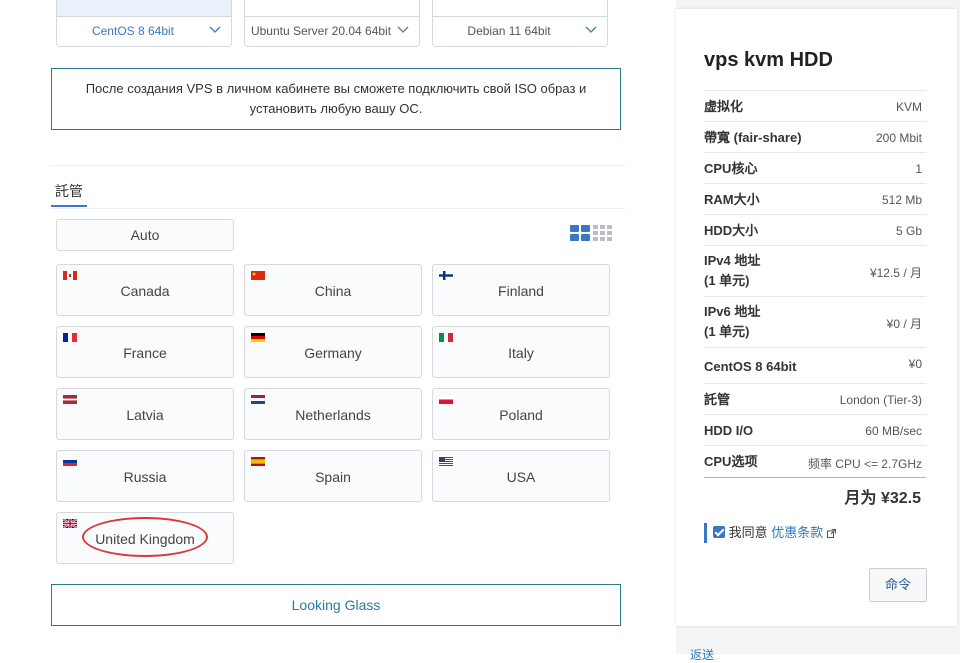  I want to click on location-label: Germany, so click(333, 353).